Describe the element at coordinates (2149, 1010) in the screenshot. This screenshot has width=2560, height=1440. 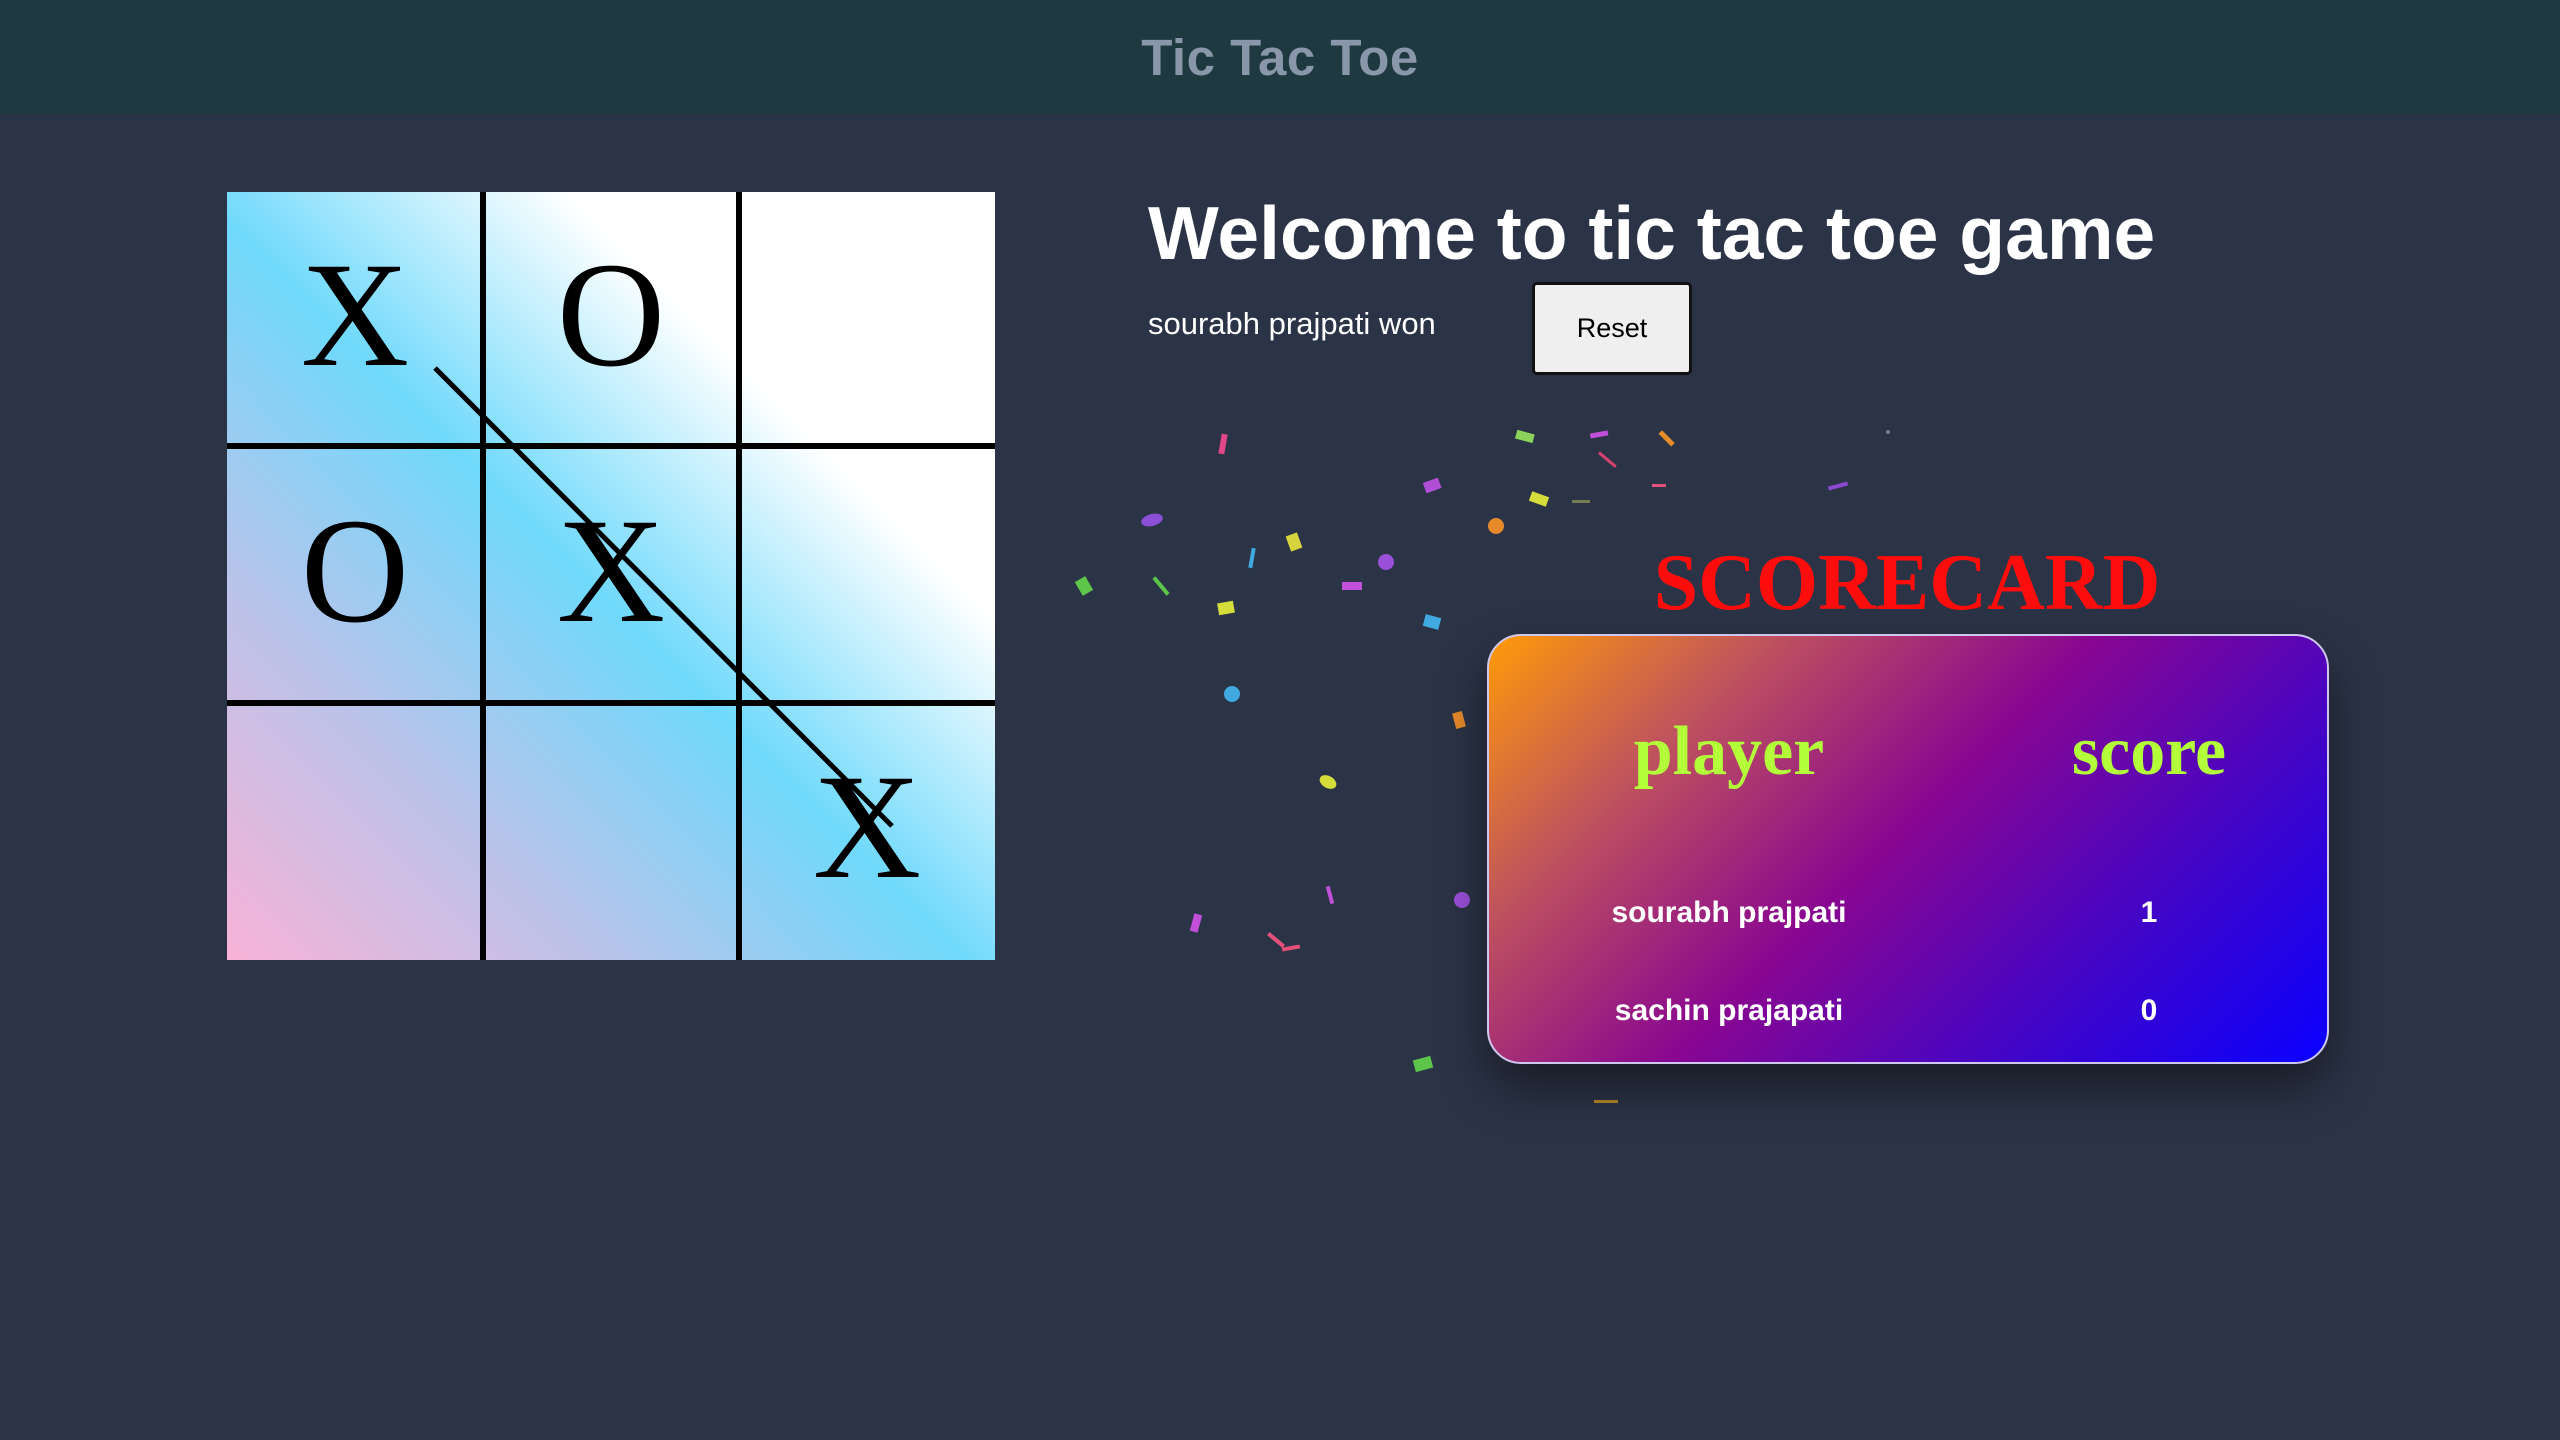
I see `player-score: 0` at that location.